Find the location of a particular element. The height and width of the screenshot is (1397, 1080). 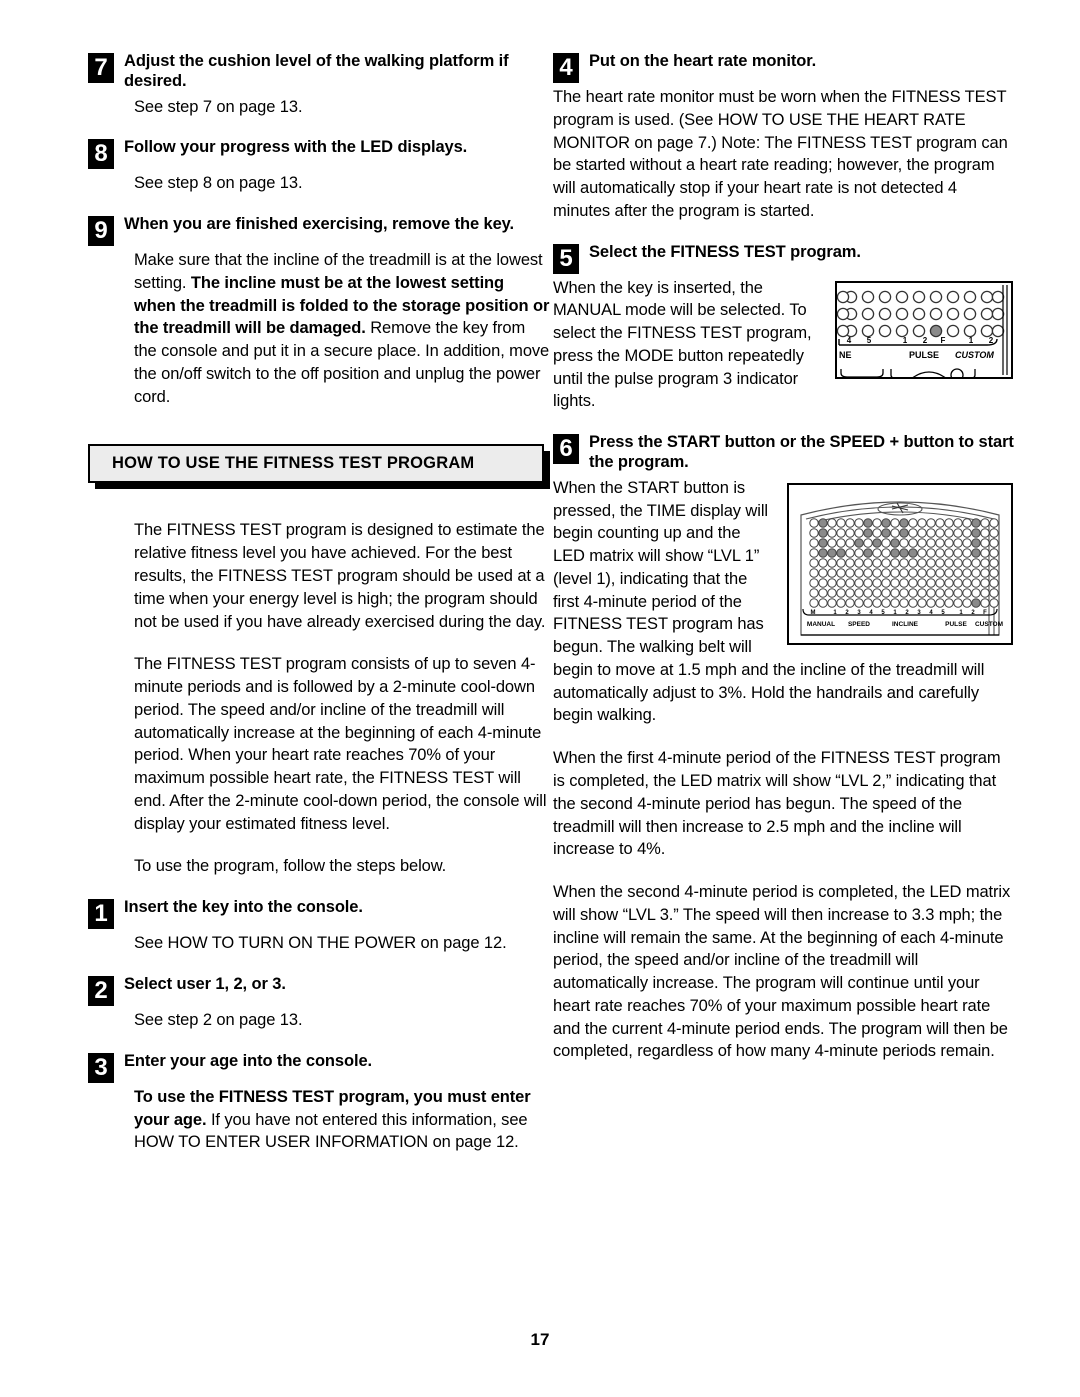

step-2: 2 Select user 1, 2, or 3. is located at coordinates (319, 990).